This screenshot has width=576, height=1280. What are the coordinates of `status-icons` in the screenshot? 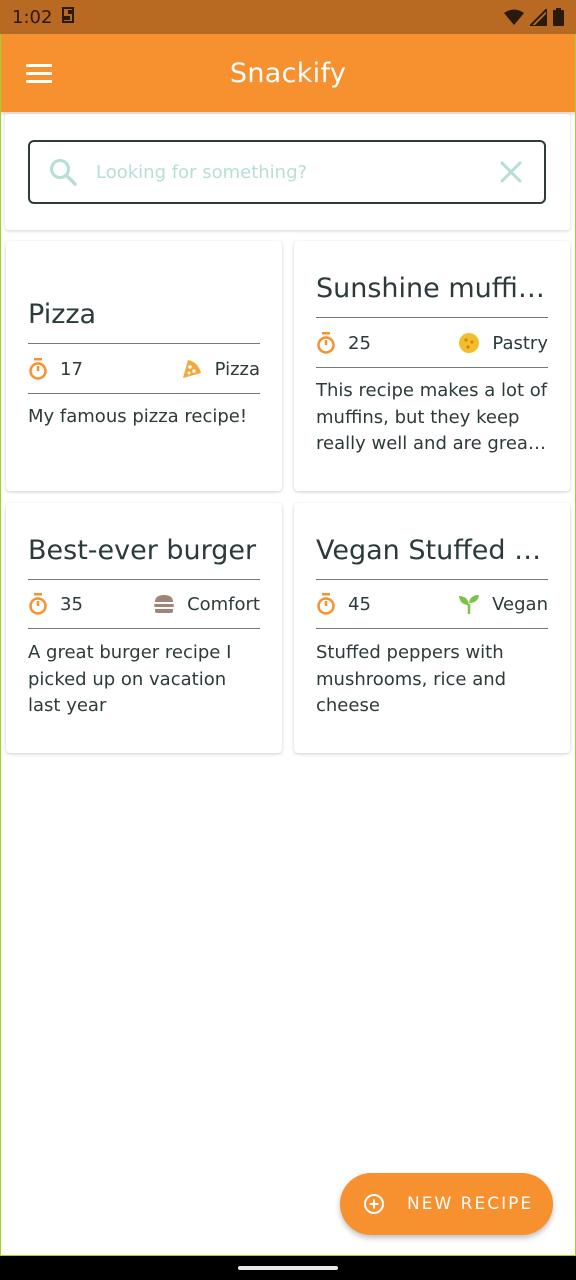 It's located at (534, 17).